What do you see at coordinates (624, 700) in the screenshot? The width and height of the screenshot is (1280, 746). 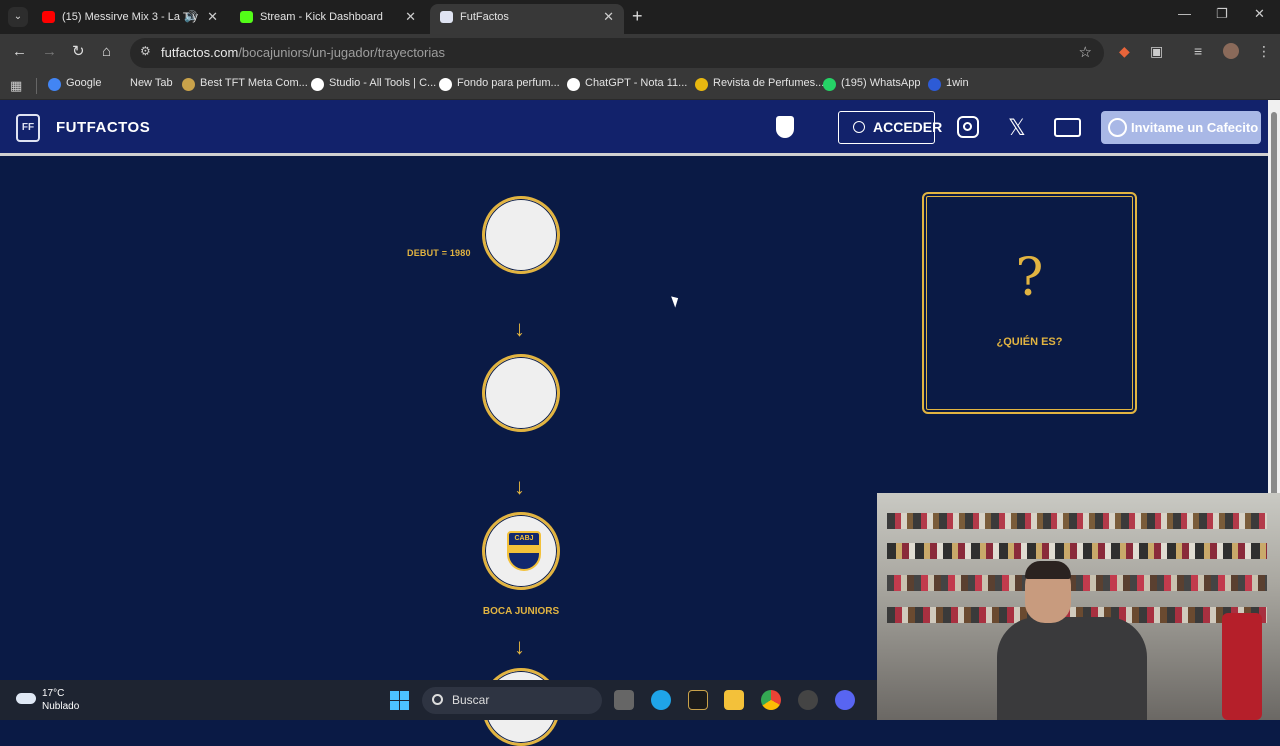 I see `task-view-icon` at bounding box center [624, 700].